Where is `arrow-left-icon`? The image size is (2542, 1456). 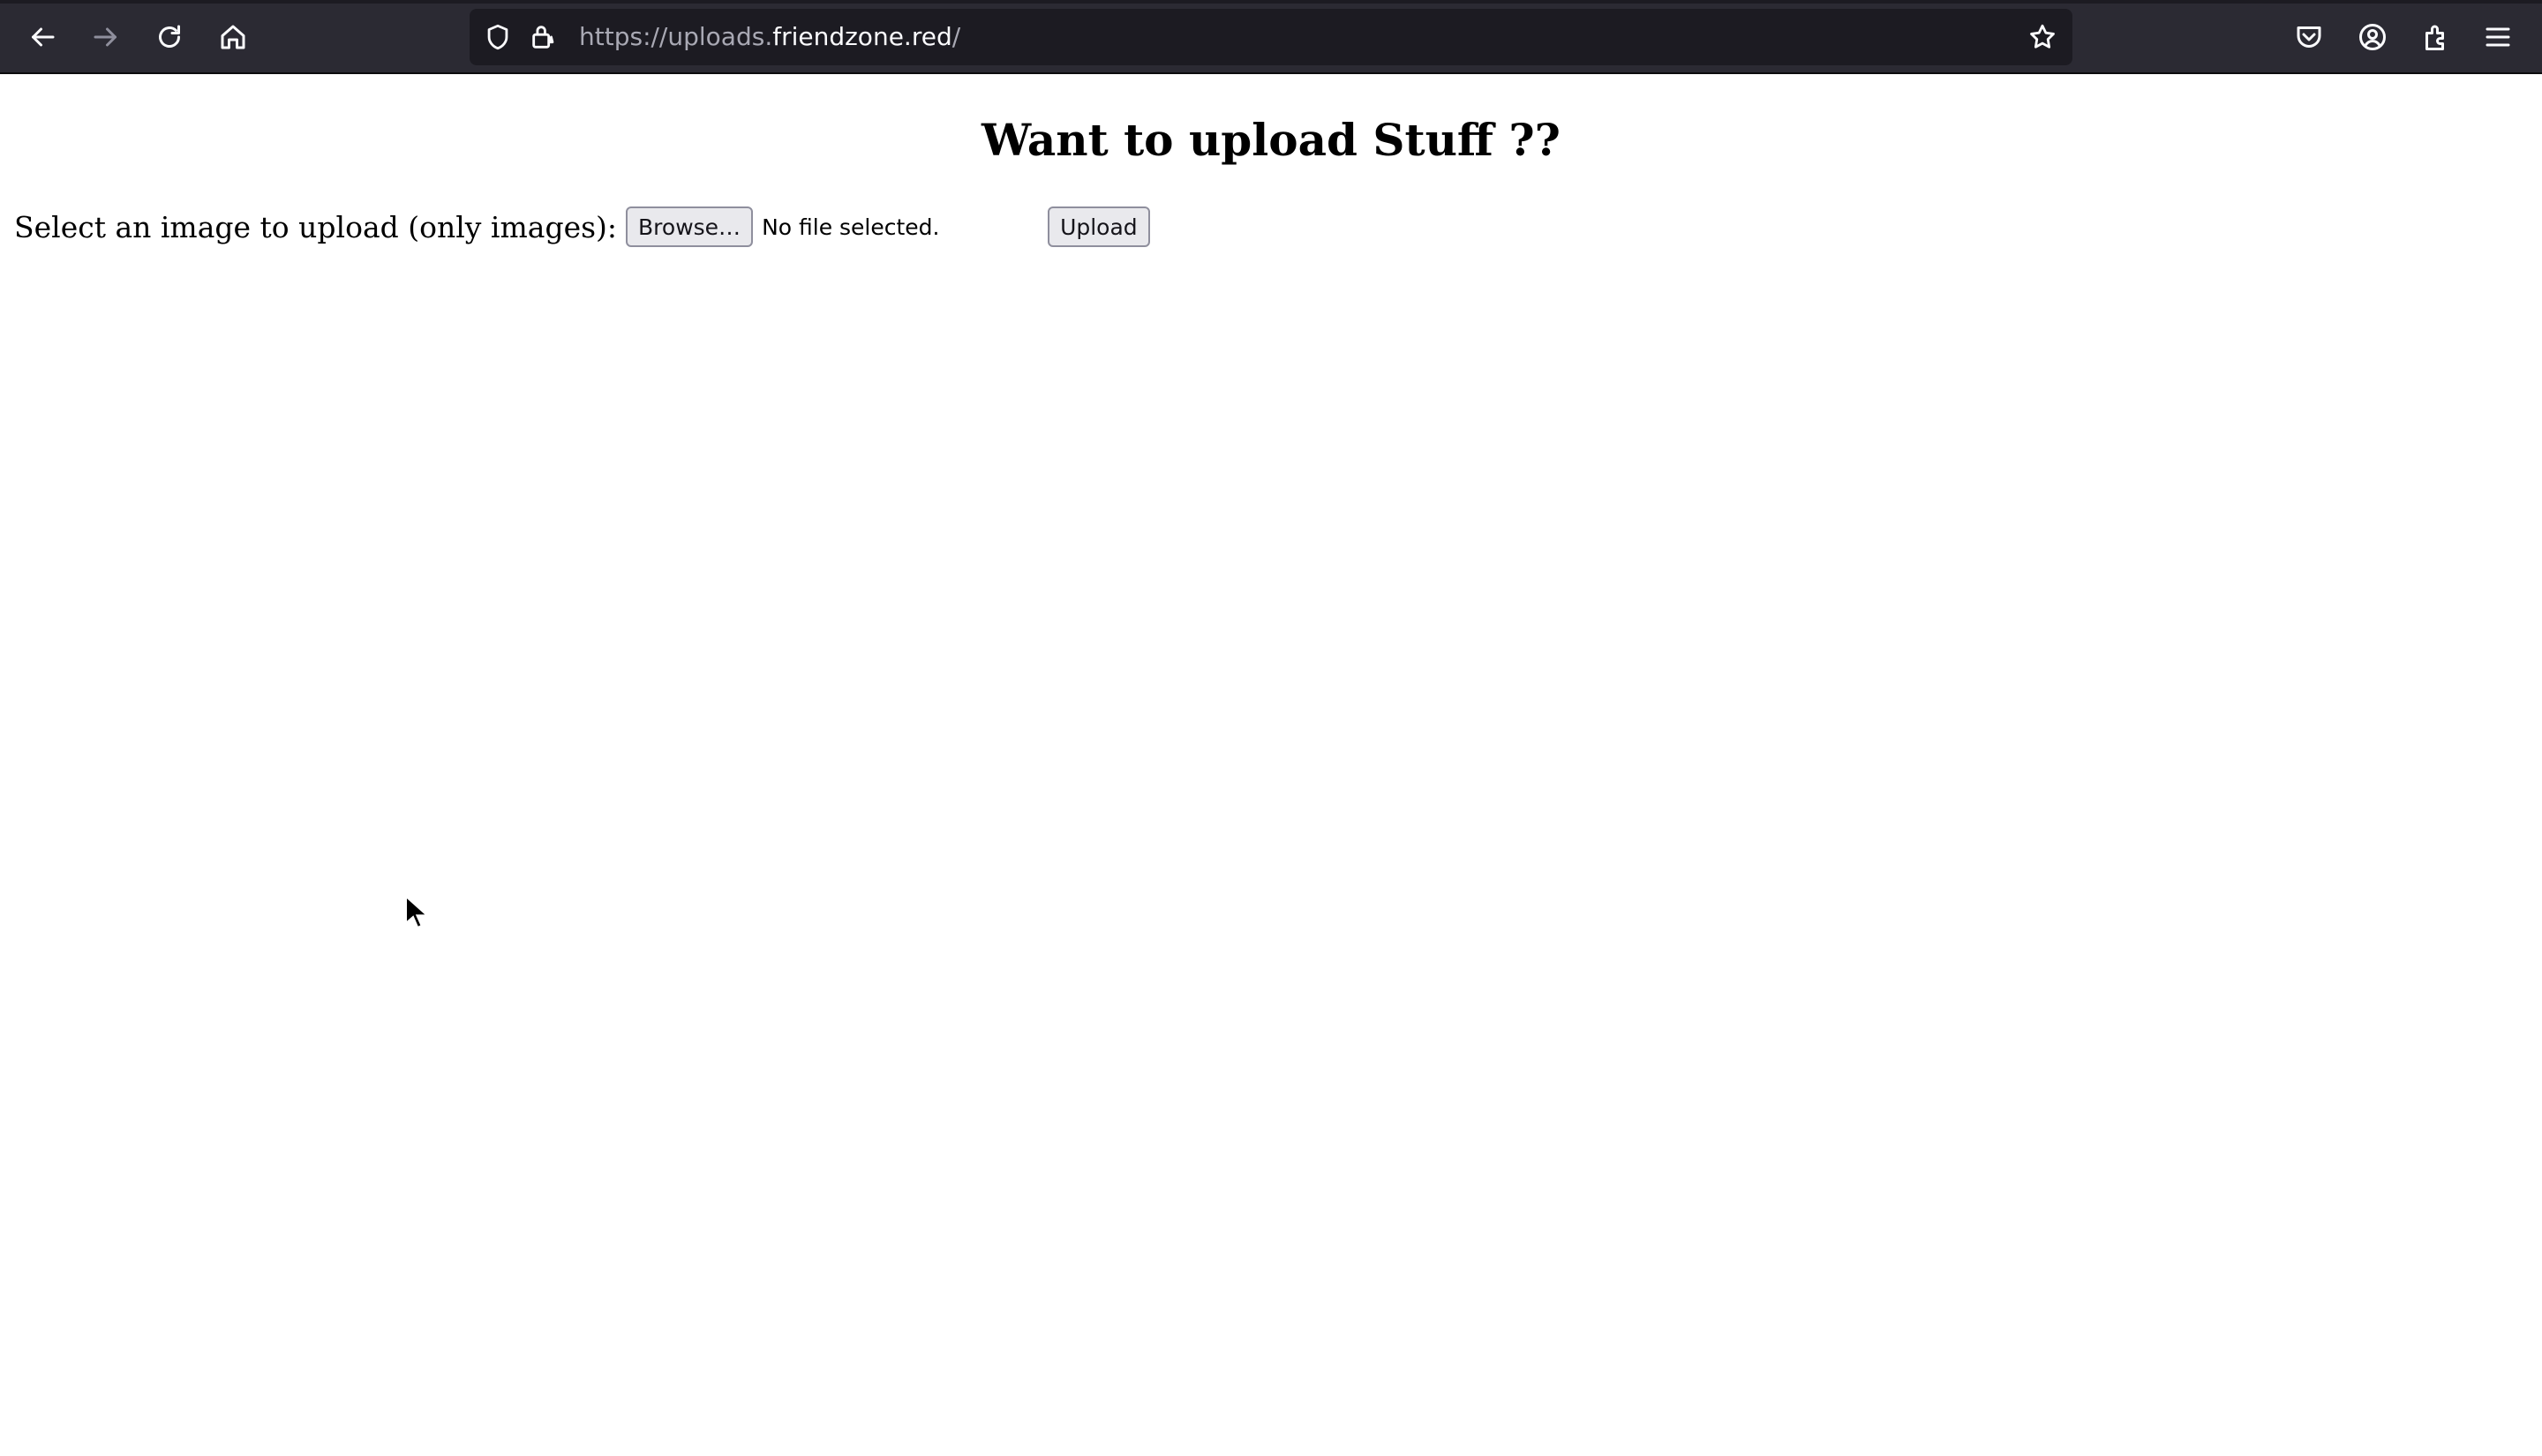 arrow-left-icon is located at coordinates (43, 37).